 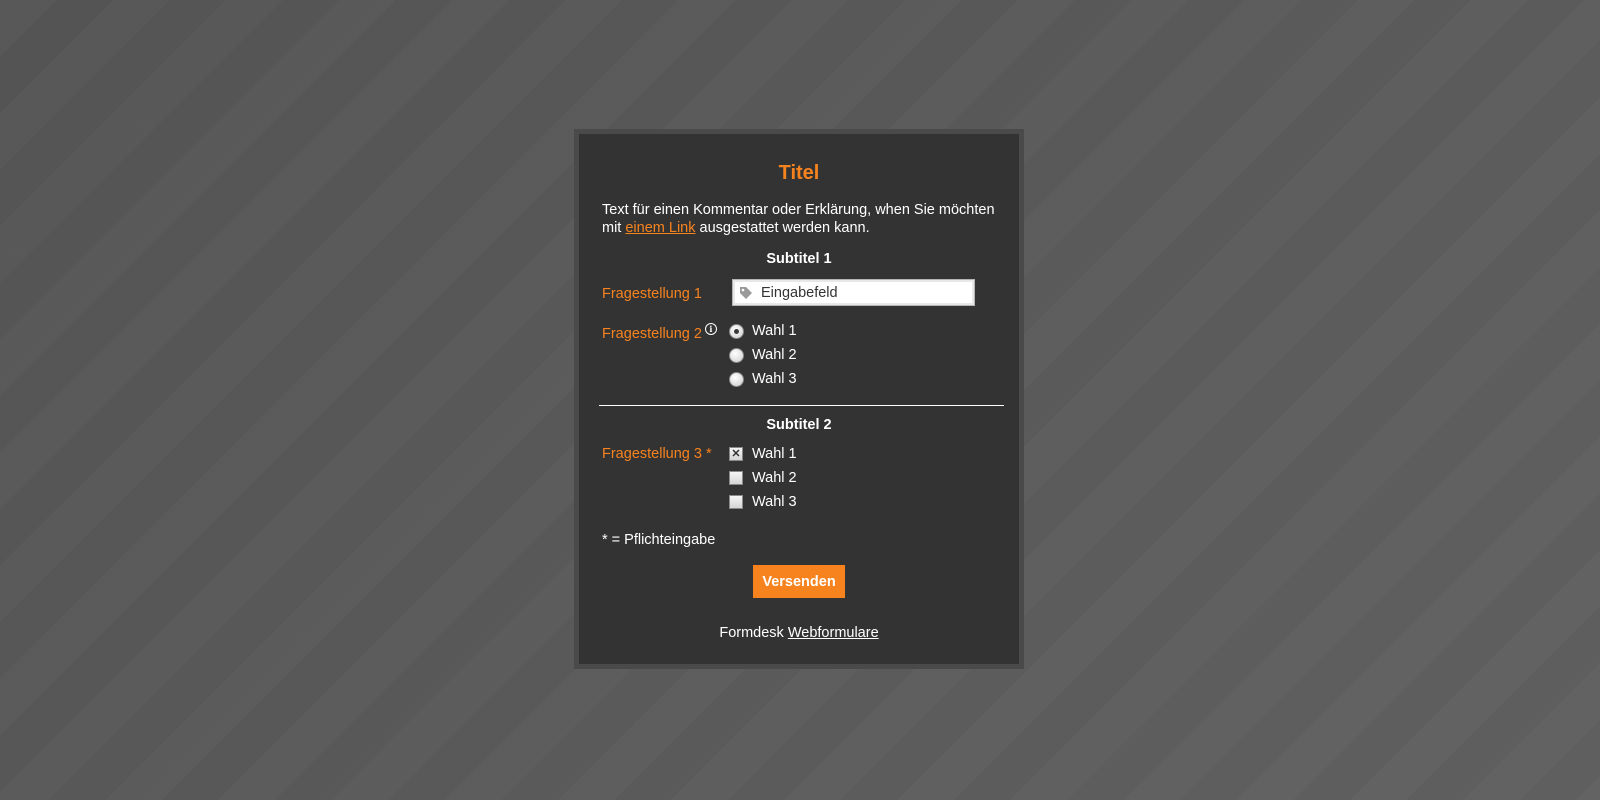 I want to click on radio-button-checked, so click(x=736, y=331).